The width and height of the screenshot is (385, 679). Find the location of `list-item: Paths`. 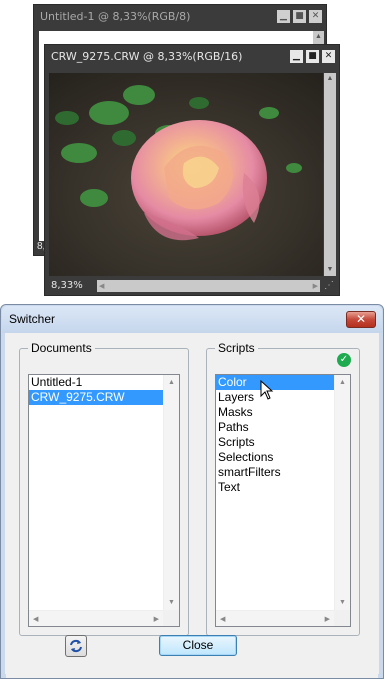

list-item: Paths is located at coordinates (283, 427).